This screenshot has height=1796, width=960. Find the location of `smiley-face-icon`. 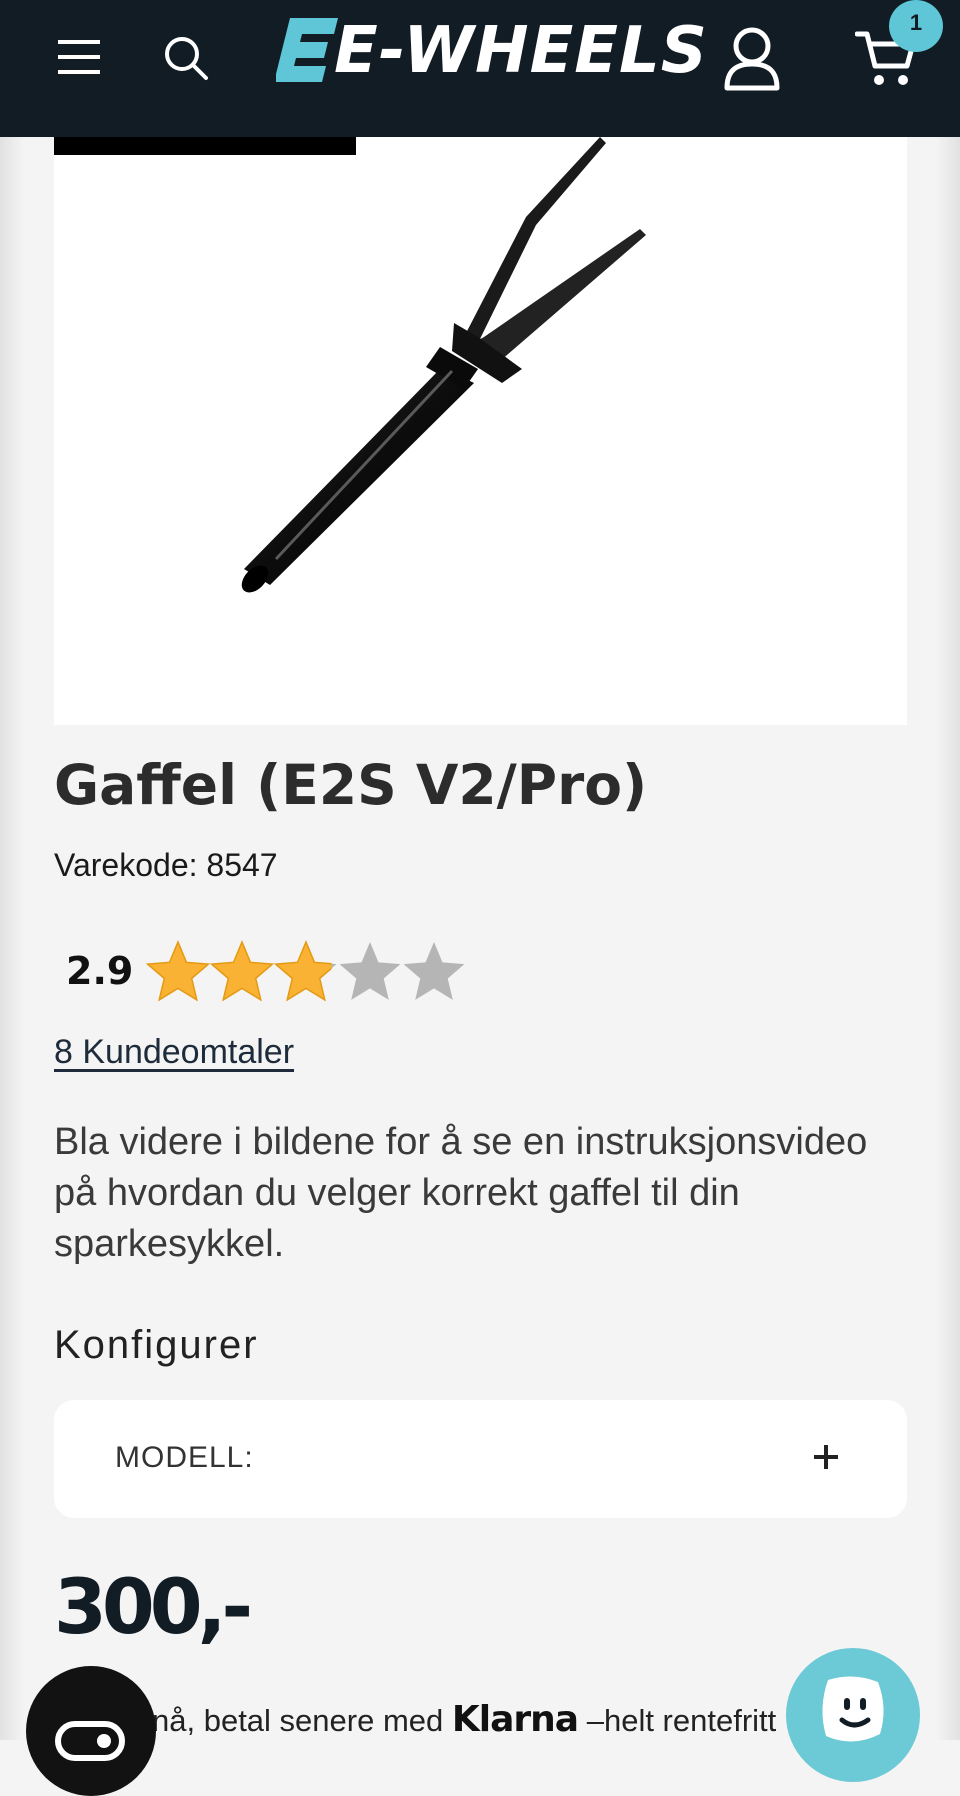

smiley-face-icon is located at coordinates (853, 1709).